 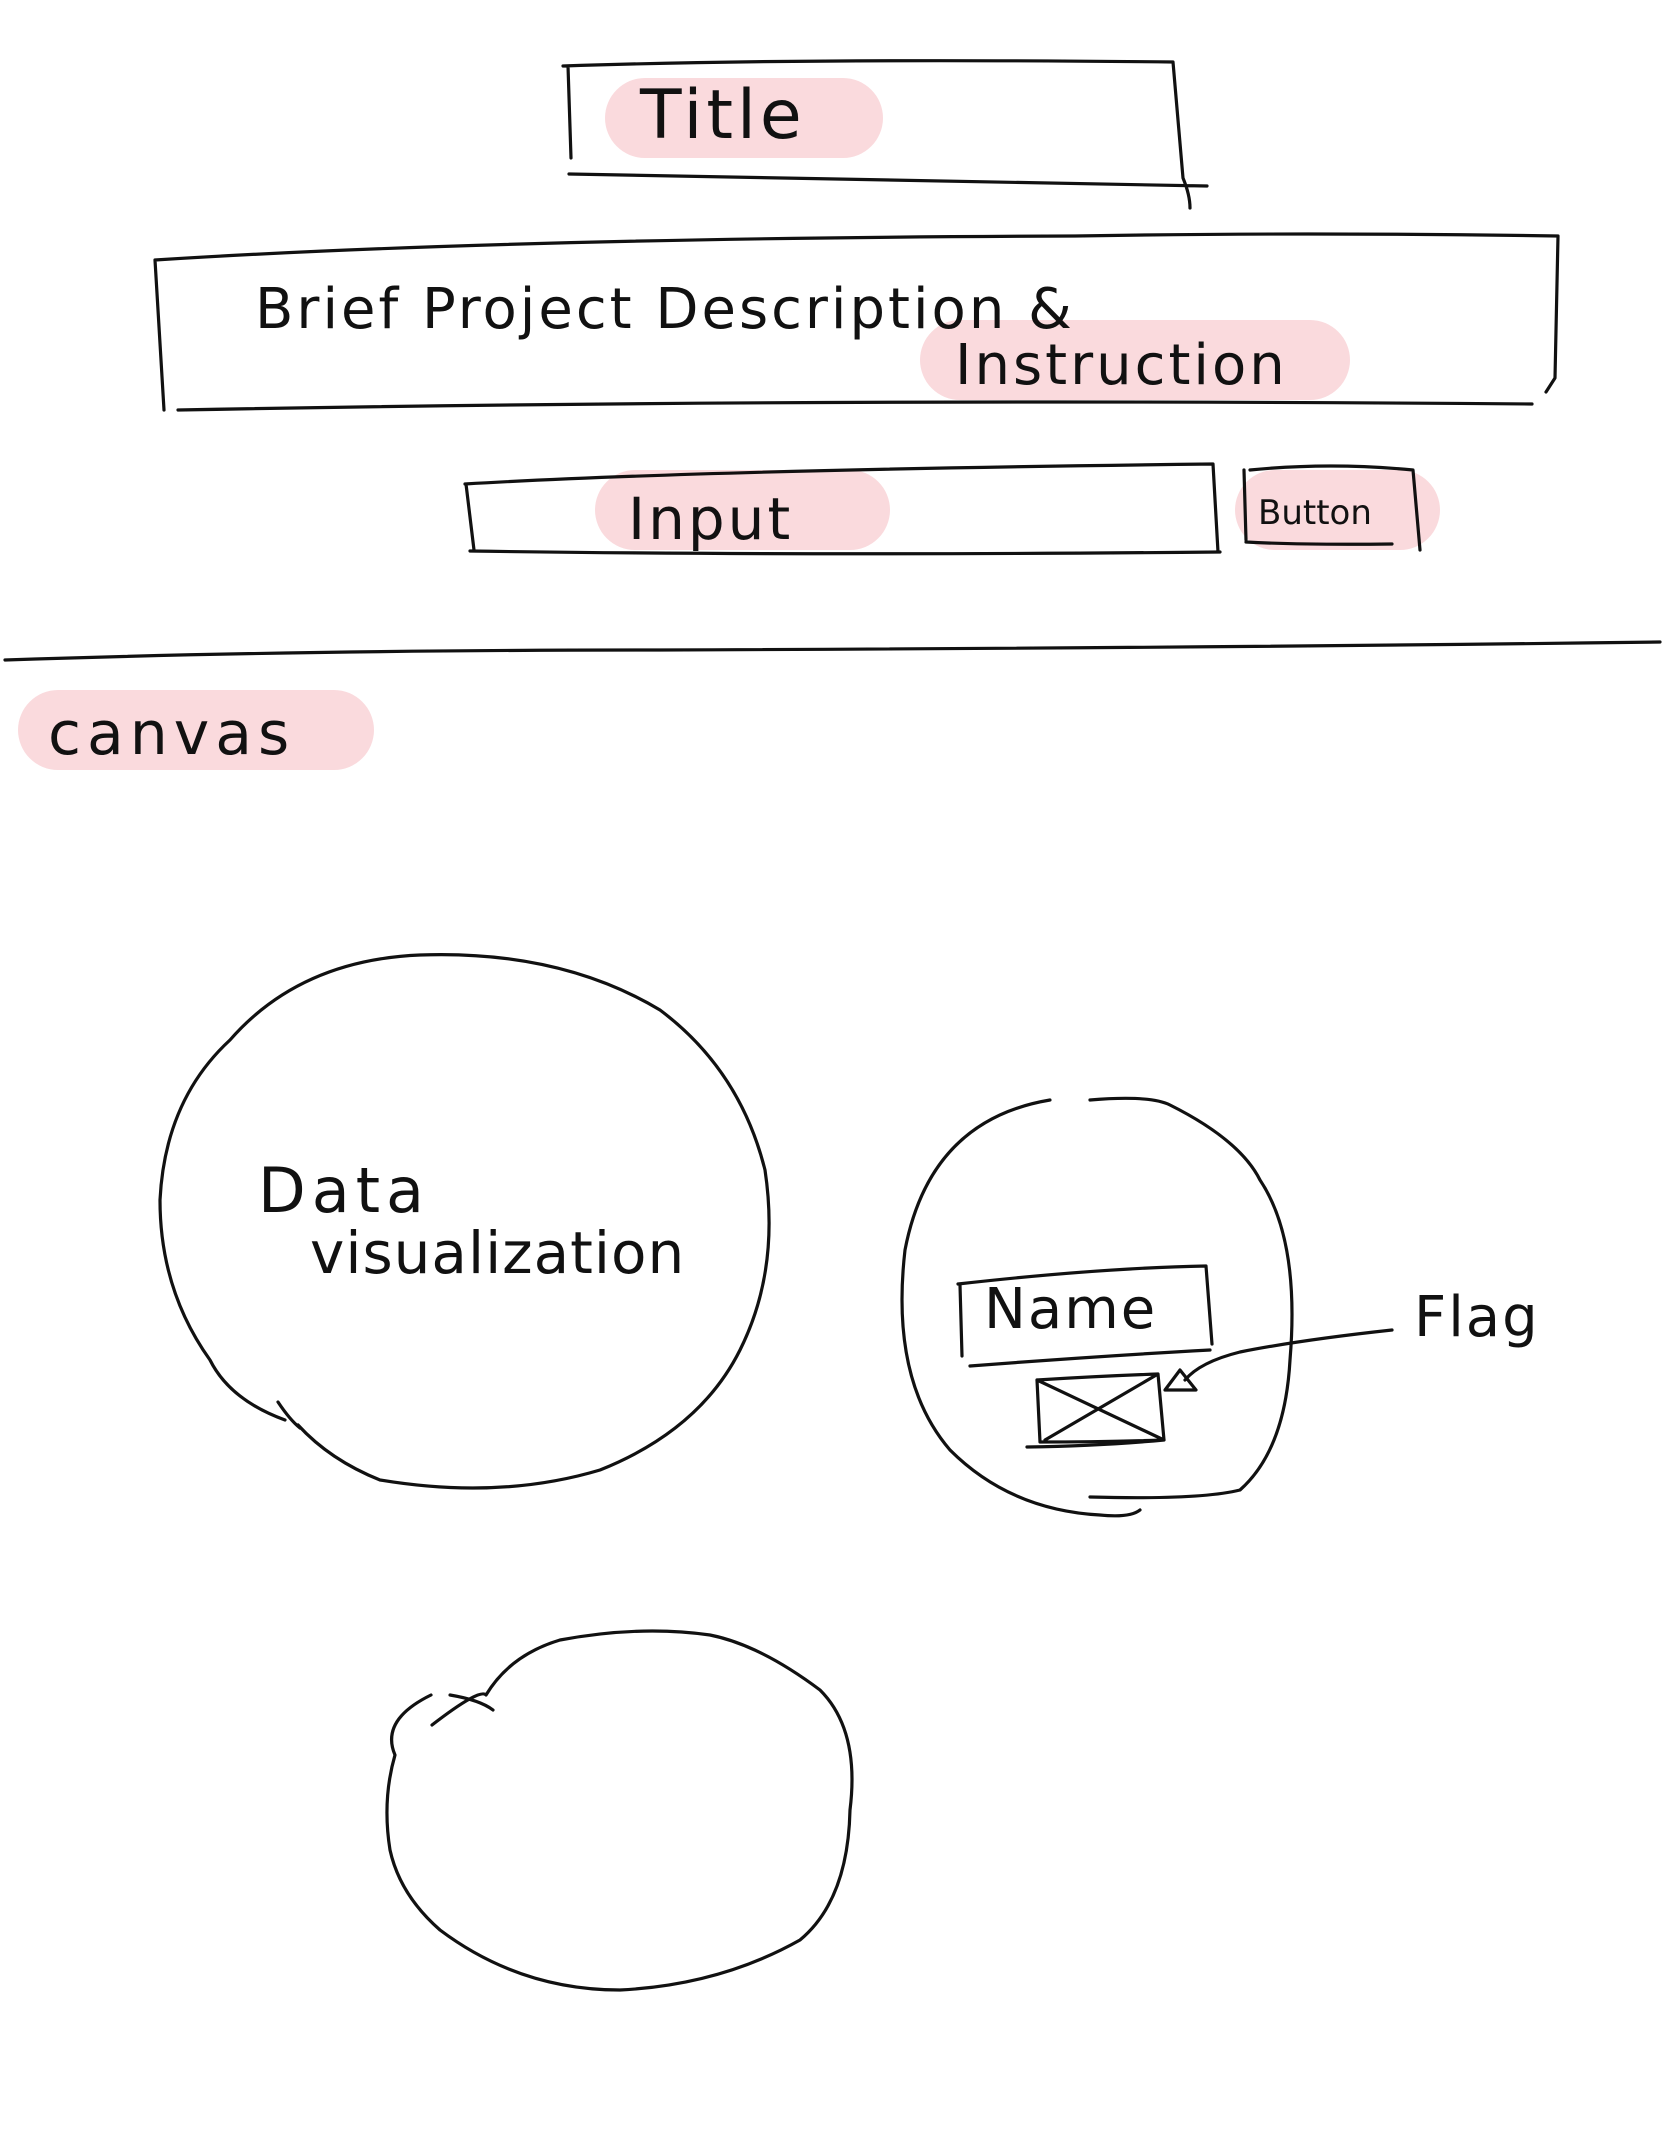 What do you see at coordinates (498, 1253) in the screenshot?
I see `data-viz-label-line2: visualization` at bounding box center [498, 1253].